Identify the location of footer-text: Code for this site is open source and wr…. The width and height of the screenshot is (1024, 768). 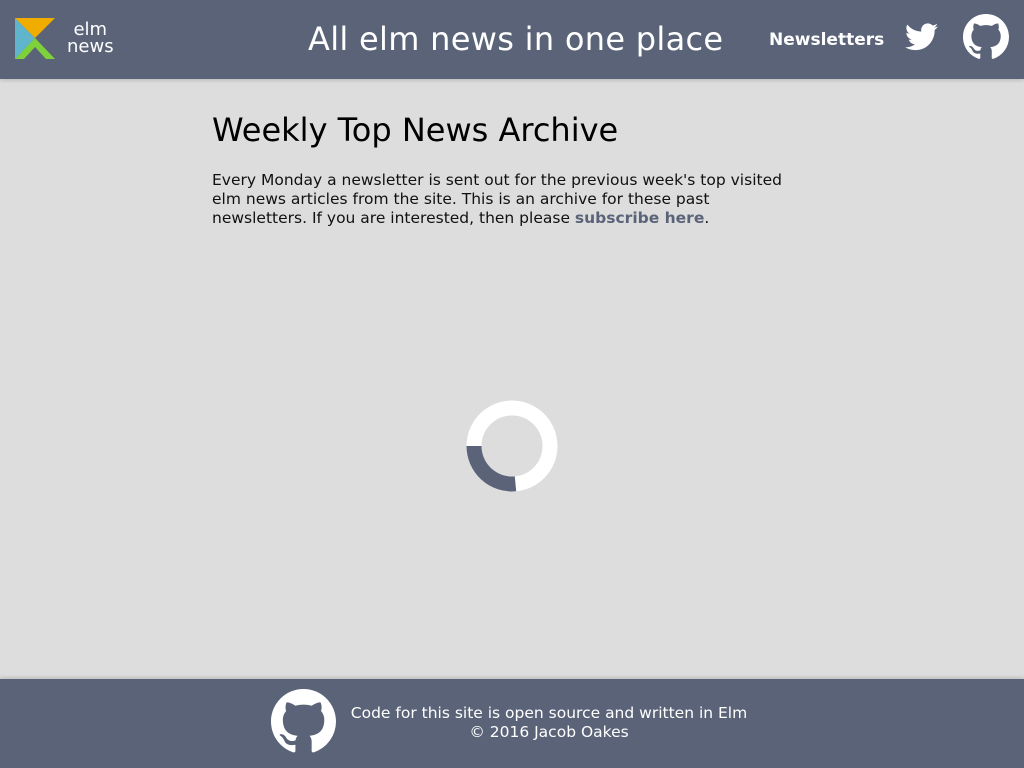
(549, 723).